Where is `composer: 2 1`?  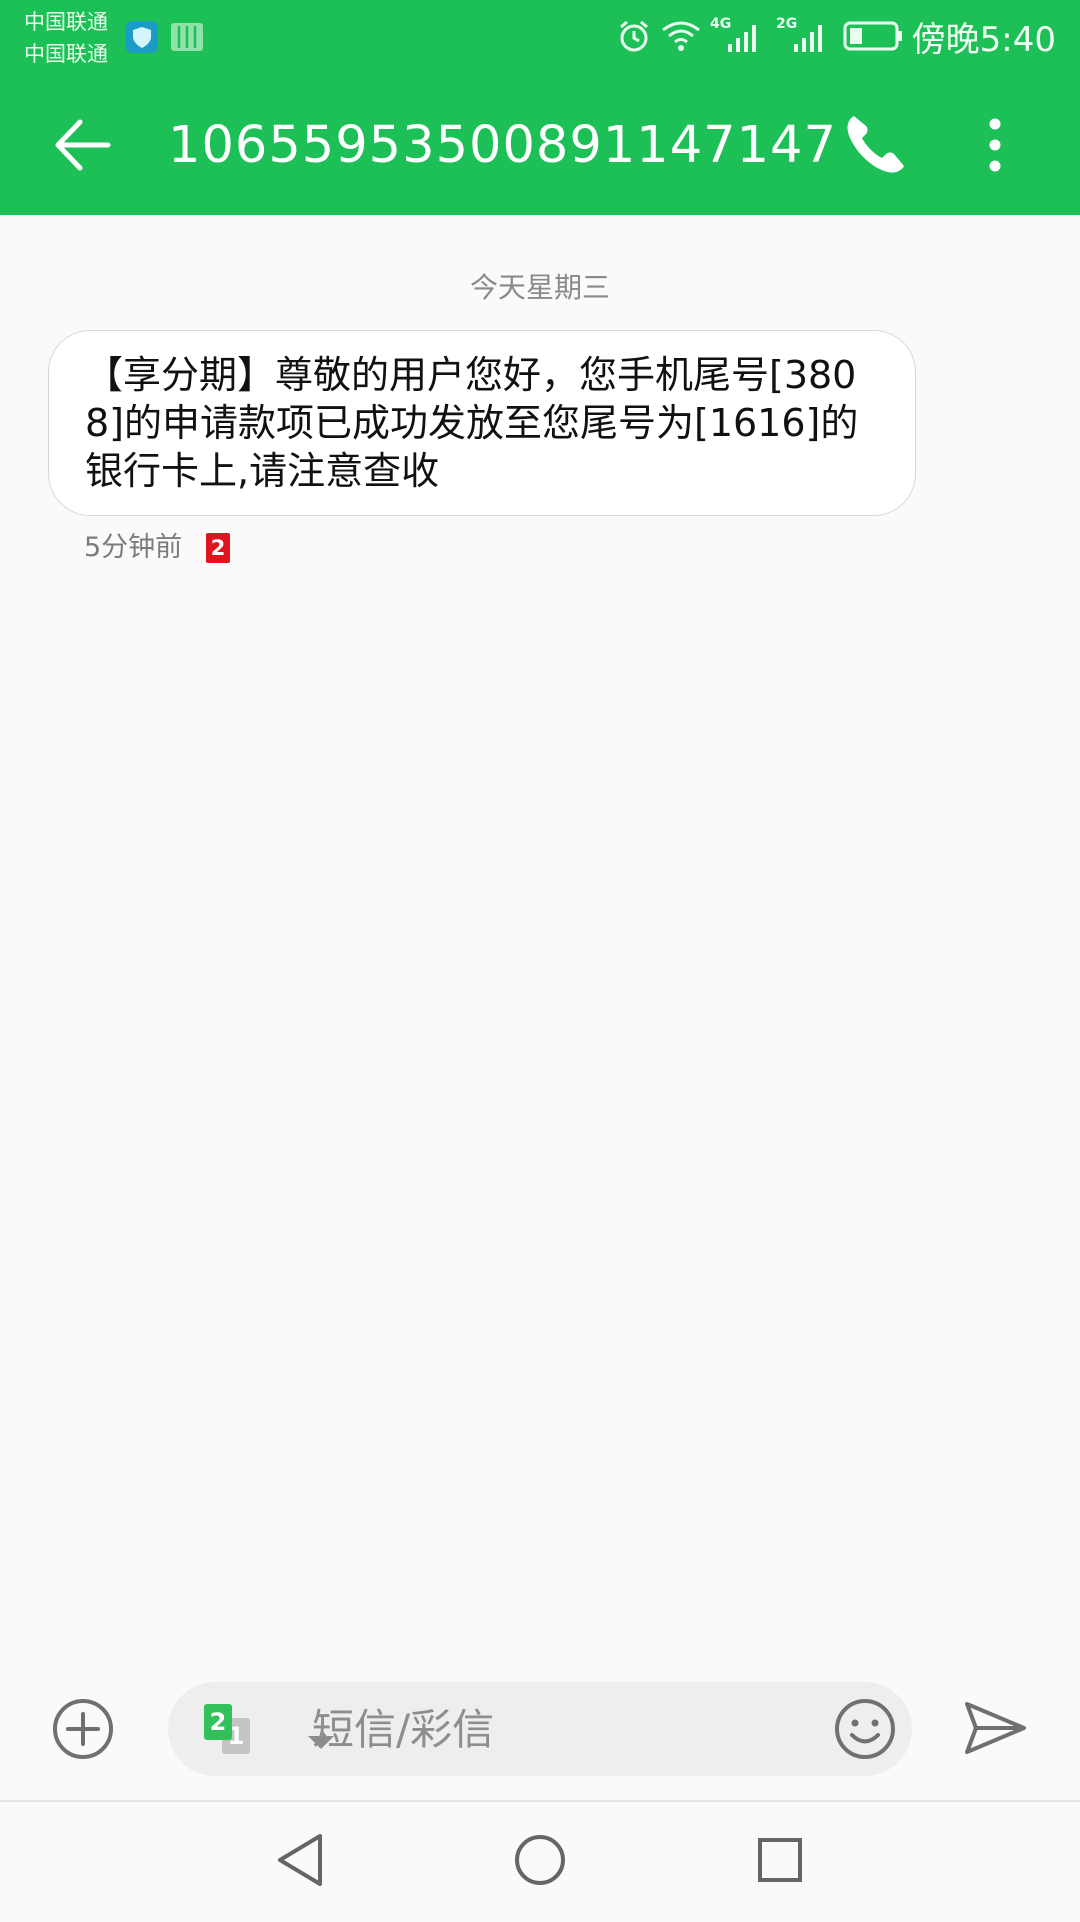
composer: 2 1 is located at coordinates (540, 1729).